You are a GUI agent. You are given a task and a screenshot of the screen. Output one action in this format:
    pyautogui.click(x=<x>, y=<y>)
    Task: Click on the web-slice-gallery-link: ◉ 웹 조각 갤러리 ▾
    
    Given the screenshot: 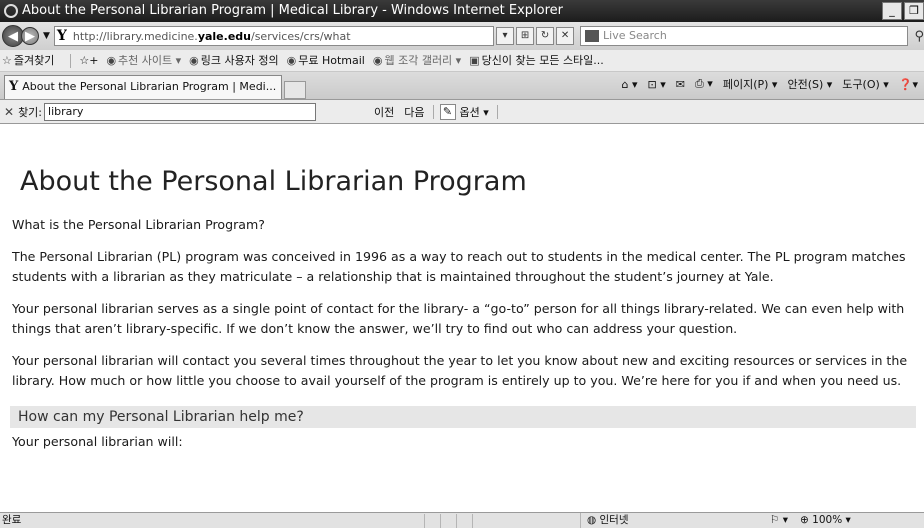 What is the action you would take?
    pyautogui.click(x=417, y=60)
    